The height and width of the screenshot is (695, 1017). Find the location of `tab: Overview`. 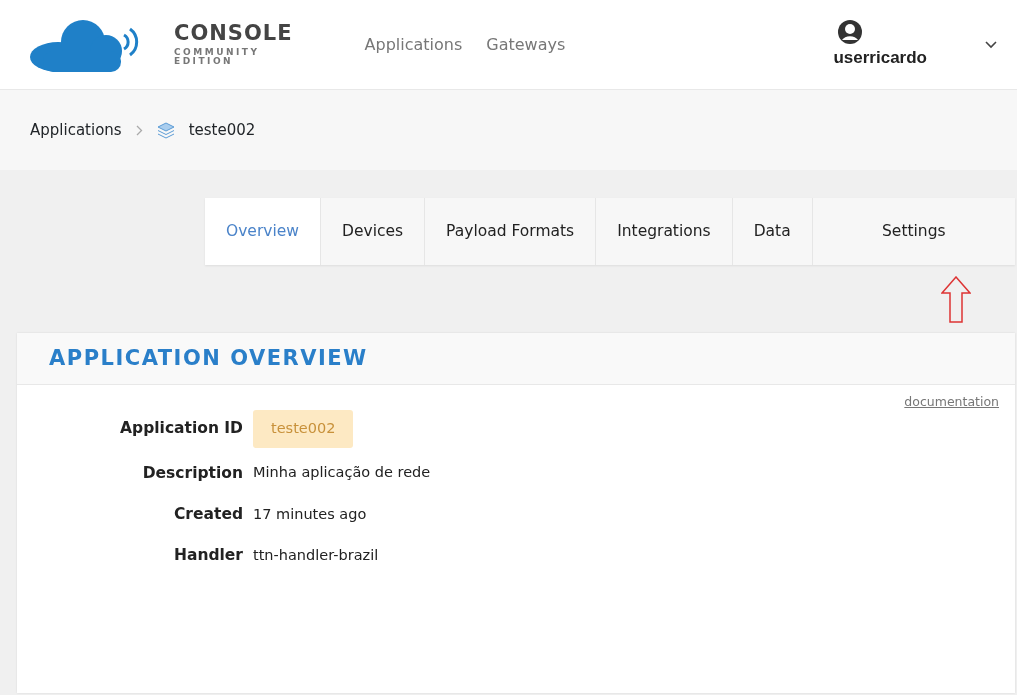

tab: Overview is located at coordinates (263, 231).